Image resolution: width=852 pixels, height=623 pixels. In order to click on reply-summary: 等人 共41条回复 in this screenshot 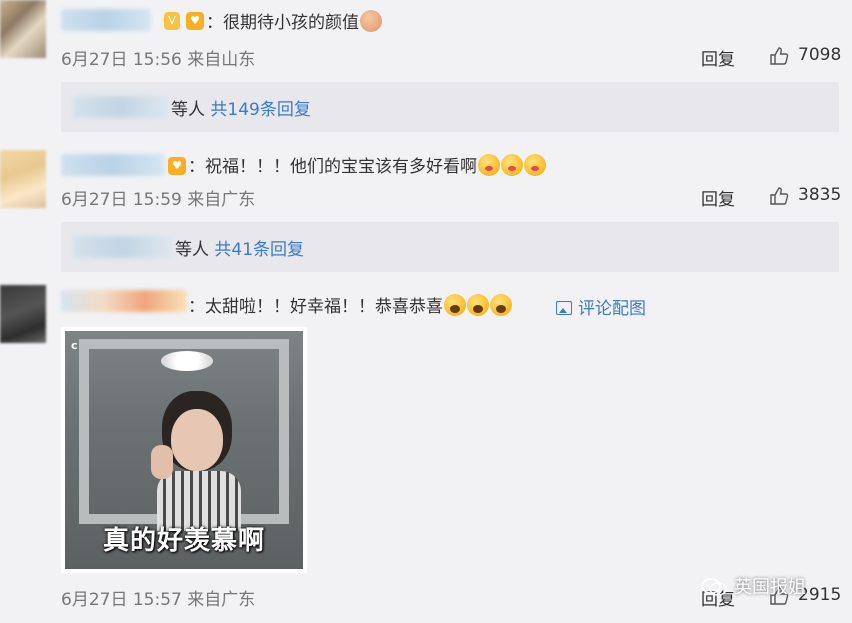, I will do `click(450, 247)`.